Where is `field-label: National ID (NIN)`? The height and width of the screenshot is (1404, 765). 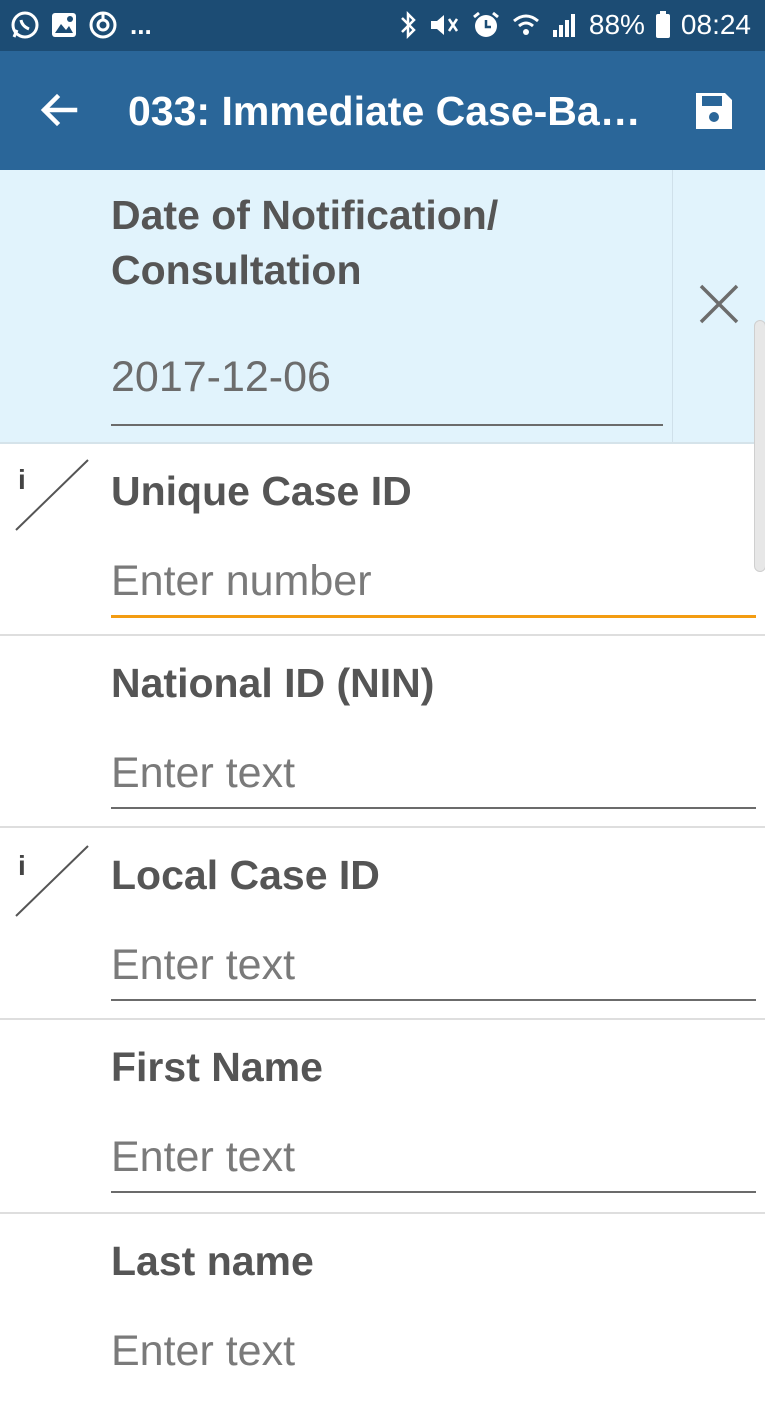
field-label: National ID (NIN) is located at coordinates (273, 683).